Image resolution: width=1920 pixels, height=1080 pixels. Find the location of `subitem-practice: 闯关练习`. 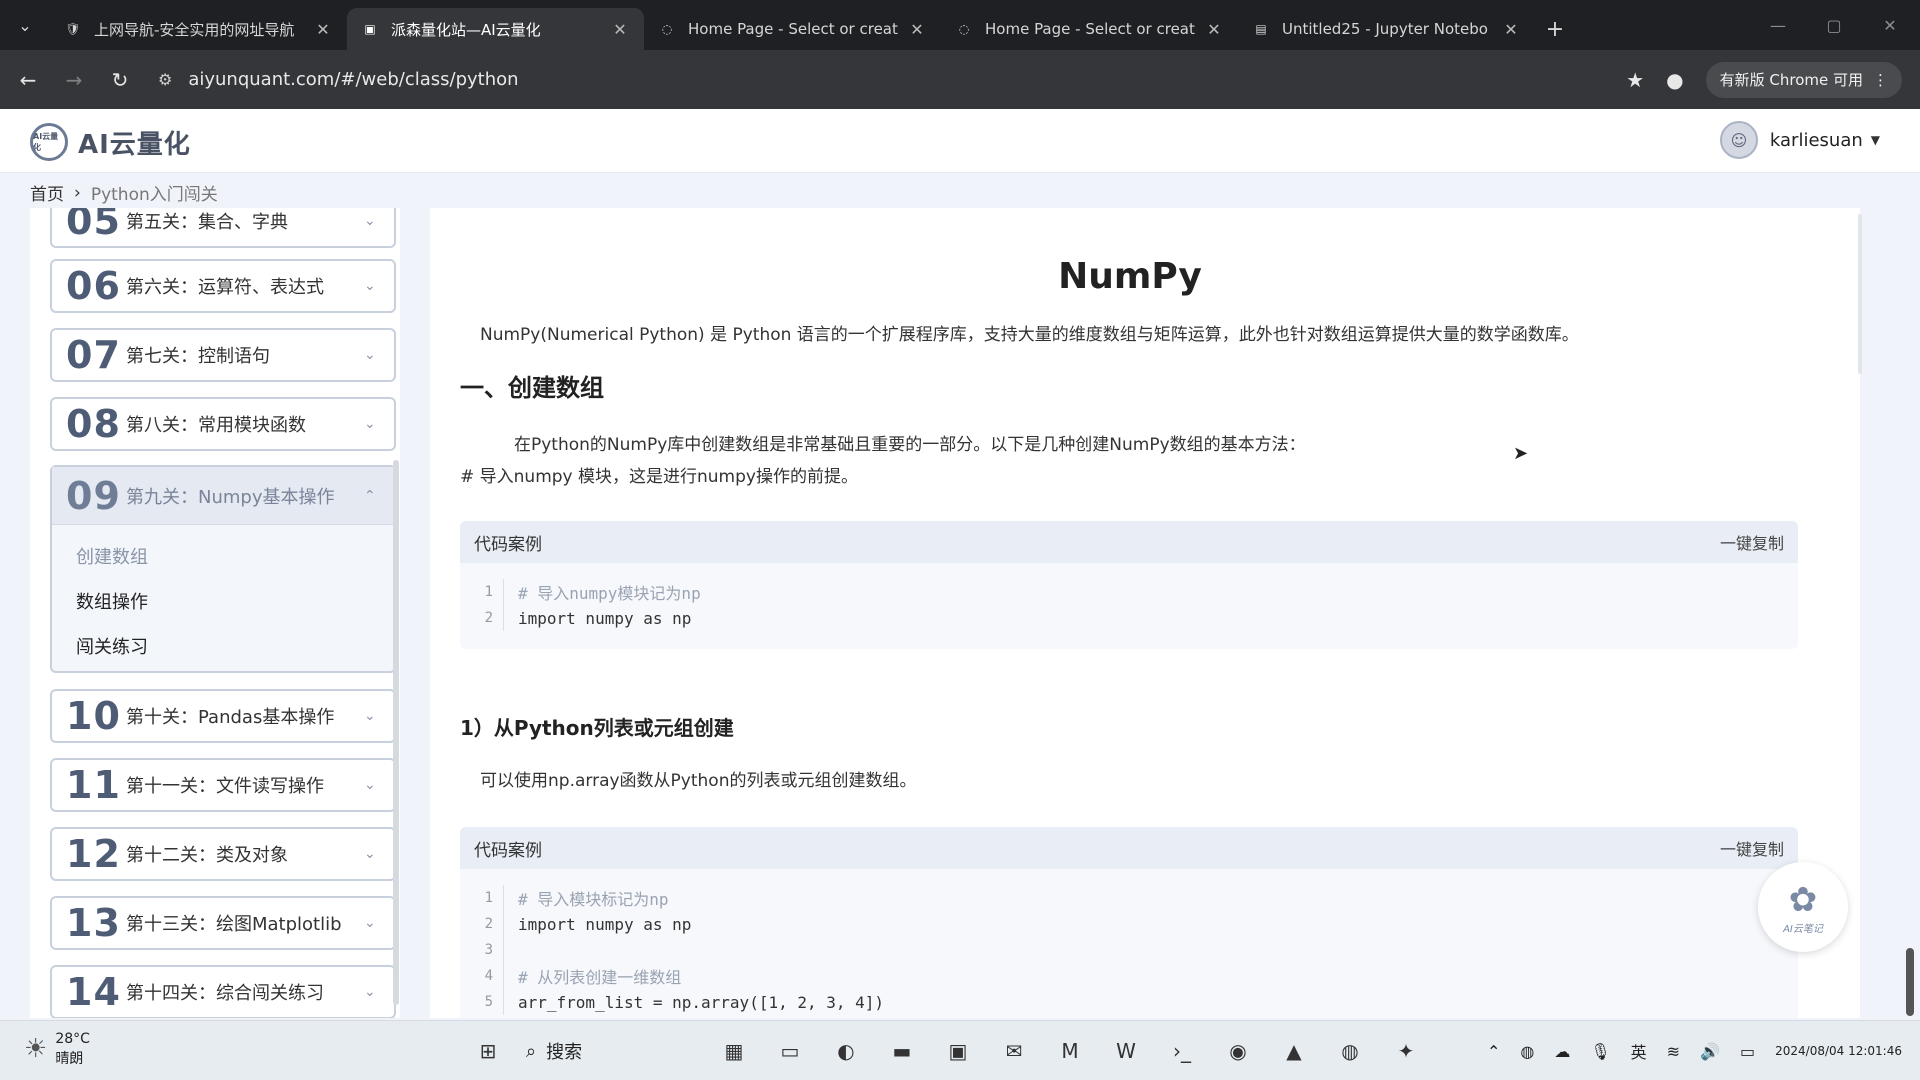

subitem-practice: 闯关练习 is located at coordinates (223, 645).